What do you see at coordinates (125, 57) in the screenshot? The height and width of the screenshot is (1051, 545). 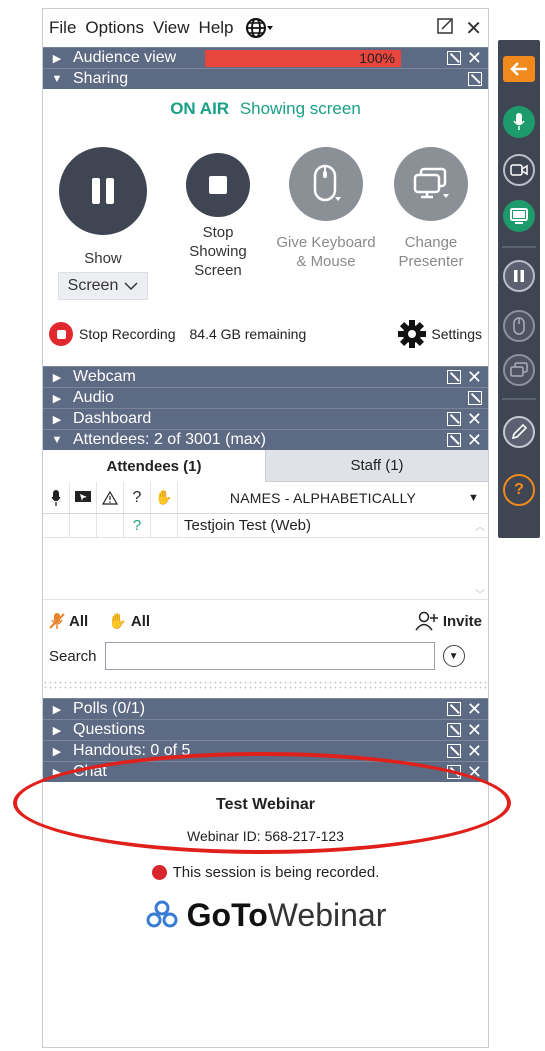 I see `section-label: Audience view` at bounding box center [125, 57].